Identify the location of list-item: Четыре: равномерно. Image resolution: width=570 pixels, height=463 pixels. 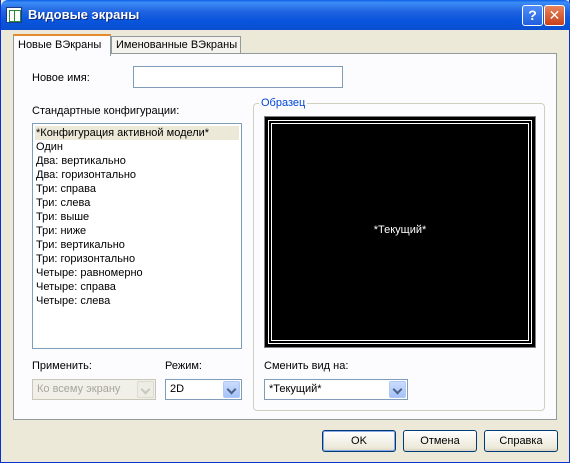
(137, 273).